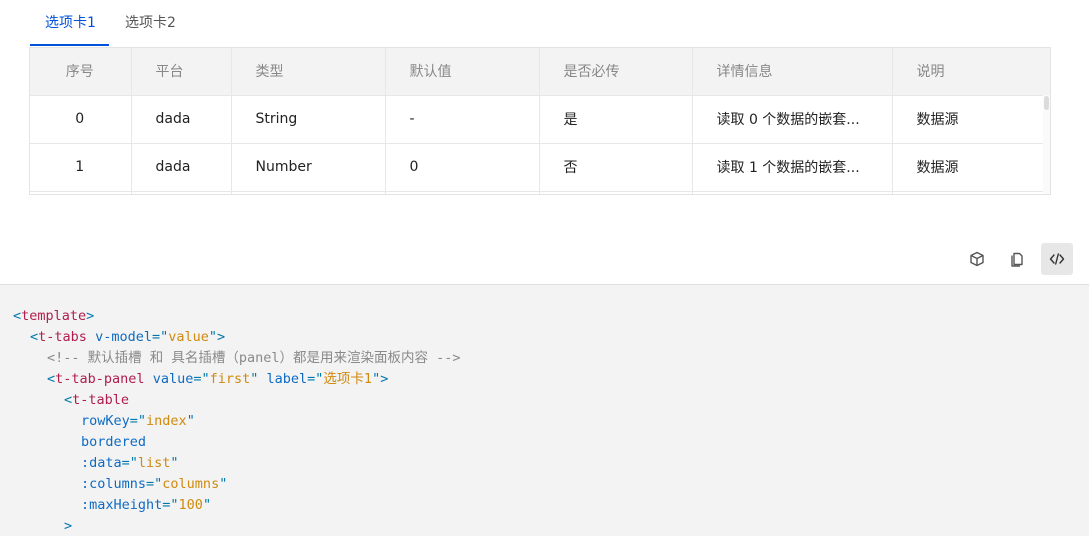 The image size is (1089, 537). I want to click on table-row: 1 dada Number 0 否 读取 1 个数据的嵌套... 数据源, so click(537, 167).